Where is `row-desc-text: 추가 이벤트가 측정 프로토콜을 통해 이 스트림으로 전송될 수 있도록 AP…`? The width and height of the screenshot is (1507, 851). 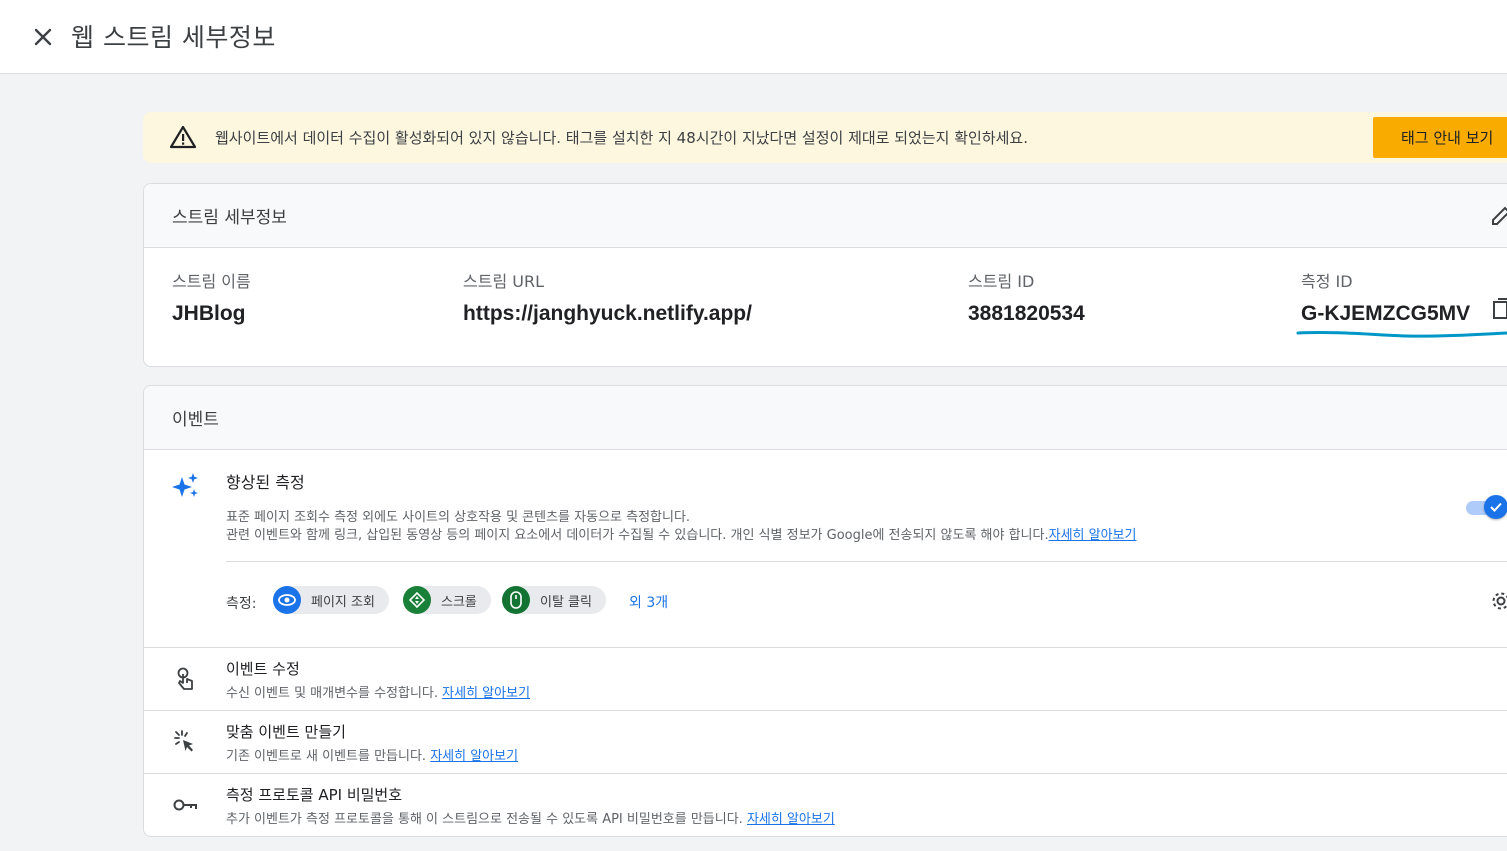 row-desc-text: 추가 이벤트가 측정 프로토콜을 통해 이 스트림으로 전송될 수 있도록 AP… is located at coordinates (484, 819).